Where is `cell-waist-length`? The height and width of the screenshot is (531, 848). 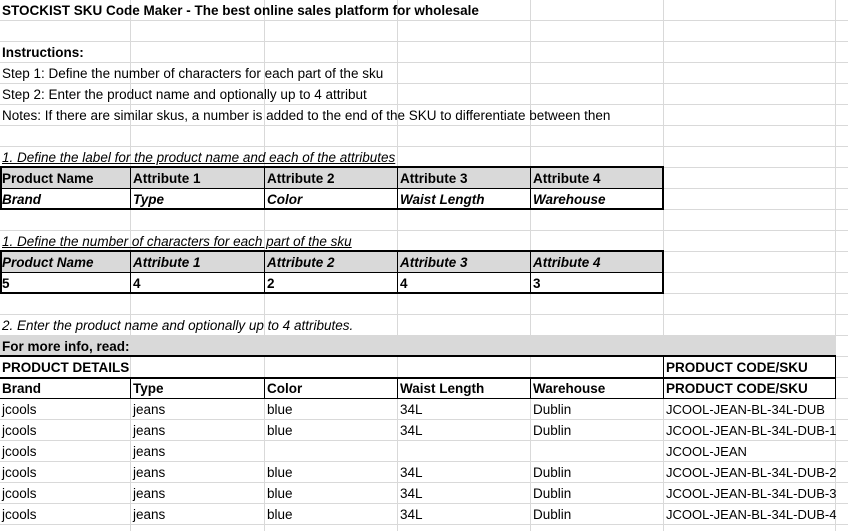 cell-waist-length is located at coordinates (464, 451).